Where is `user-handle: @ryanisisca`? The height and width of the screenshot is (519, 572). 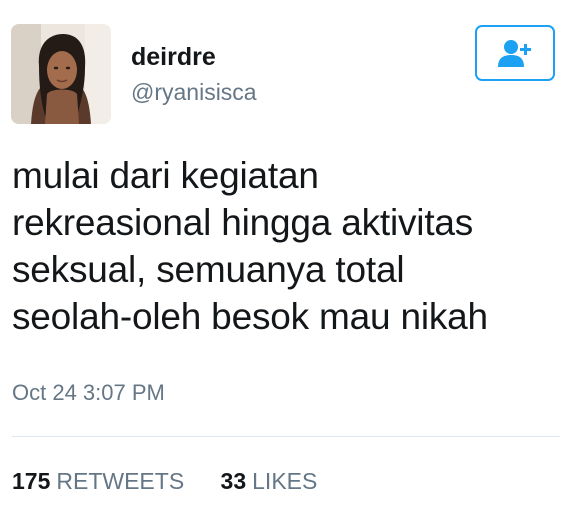
user-handle: @ryanisisca is located at coordinates (194, 92).